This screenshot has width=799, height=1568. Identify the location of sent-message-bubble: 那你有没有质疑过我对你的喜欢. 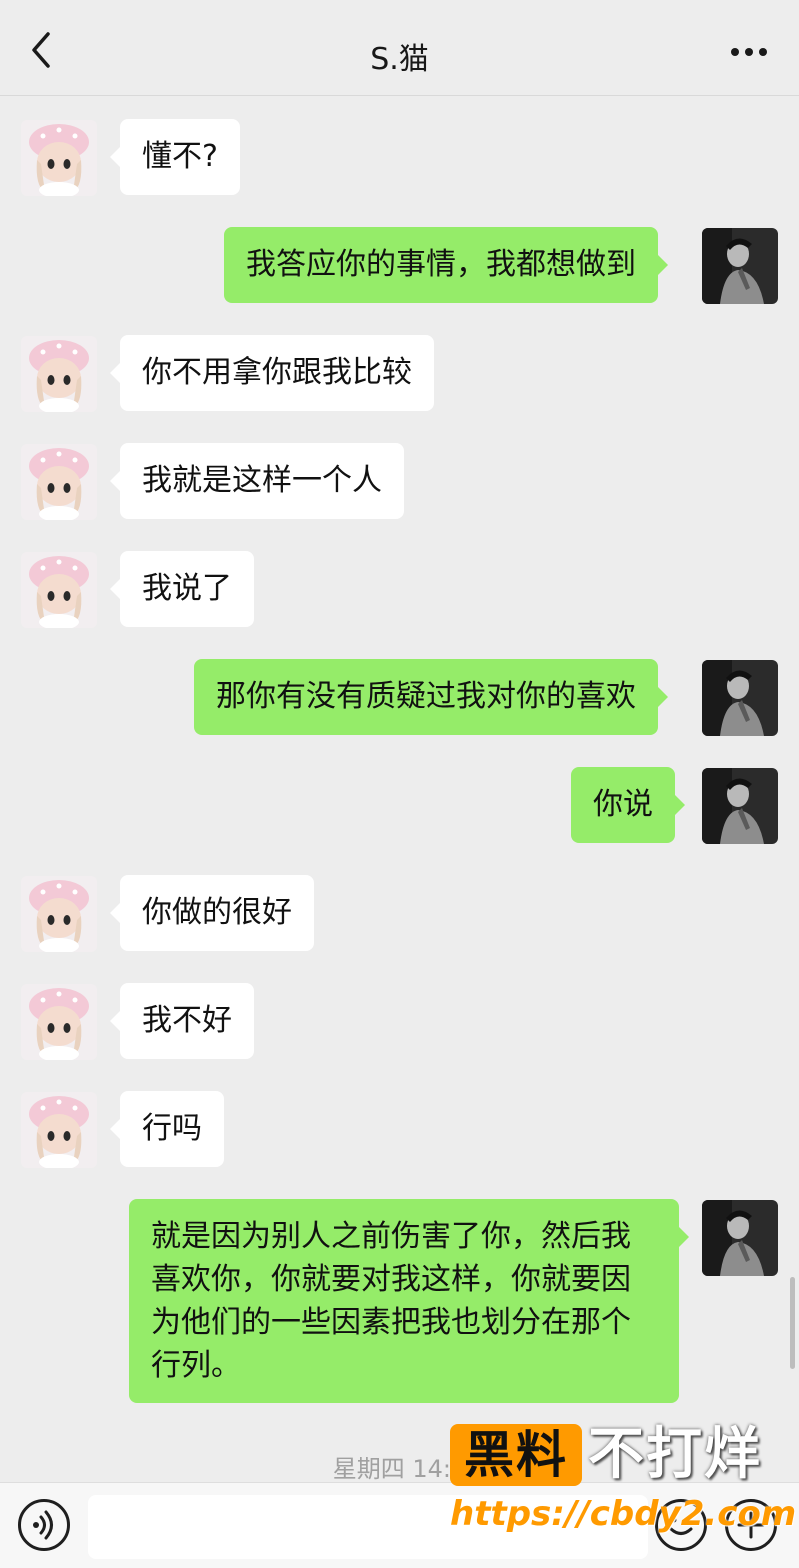
(431, 697).